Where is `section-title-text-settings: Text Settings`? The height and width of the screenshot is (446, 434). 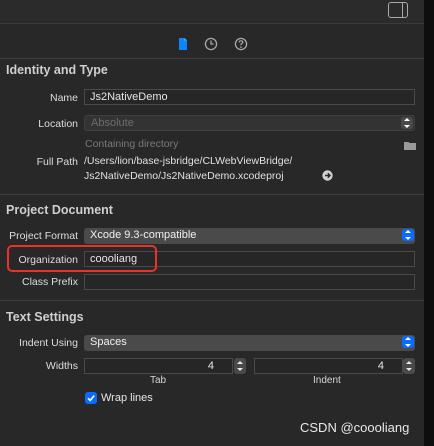 section-title-text-settings: Text Settings is located at coordinates (45, 317).